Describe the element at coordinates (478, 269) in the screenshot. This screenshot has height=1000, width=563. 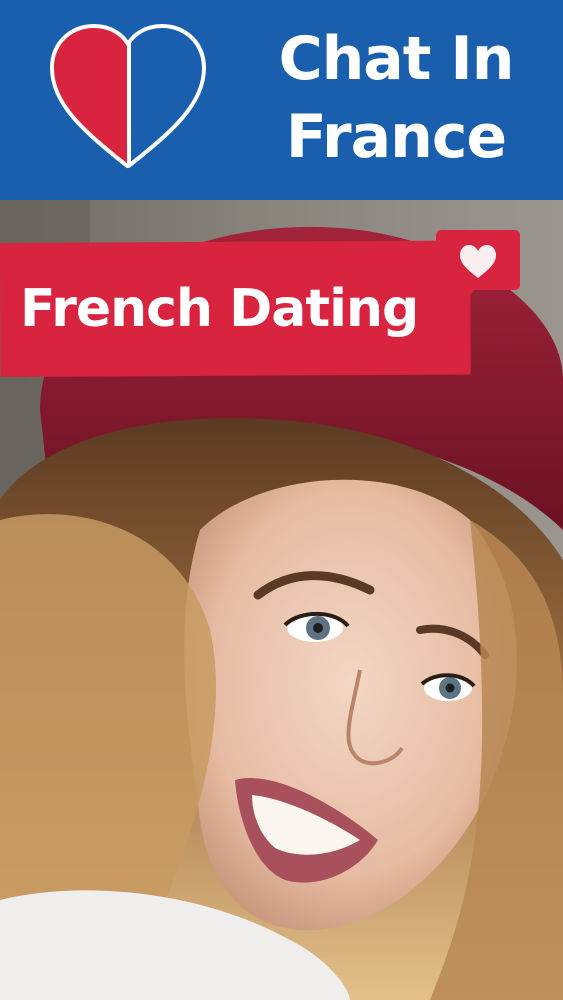
I see `heart-chat-bubble-icon` at that location.